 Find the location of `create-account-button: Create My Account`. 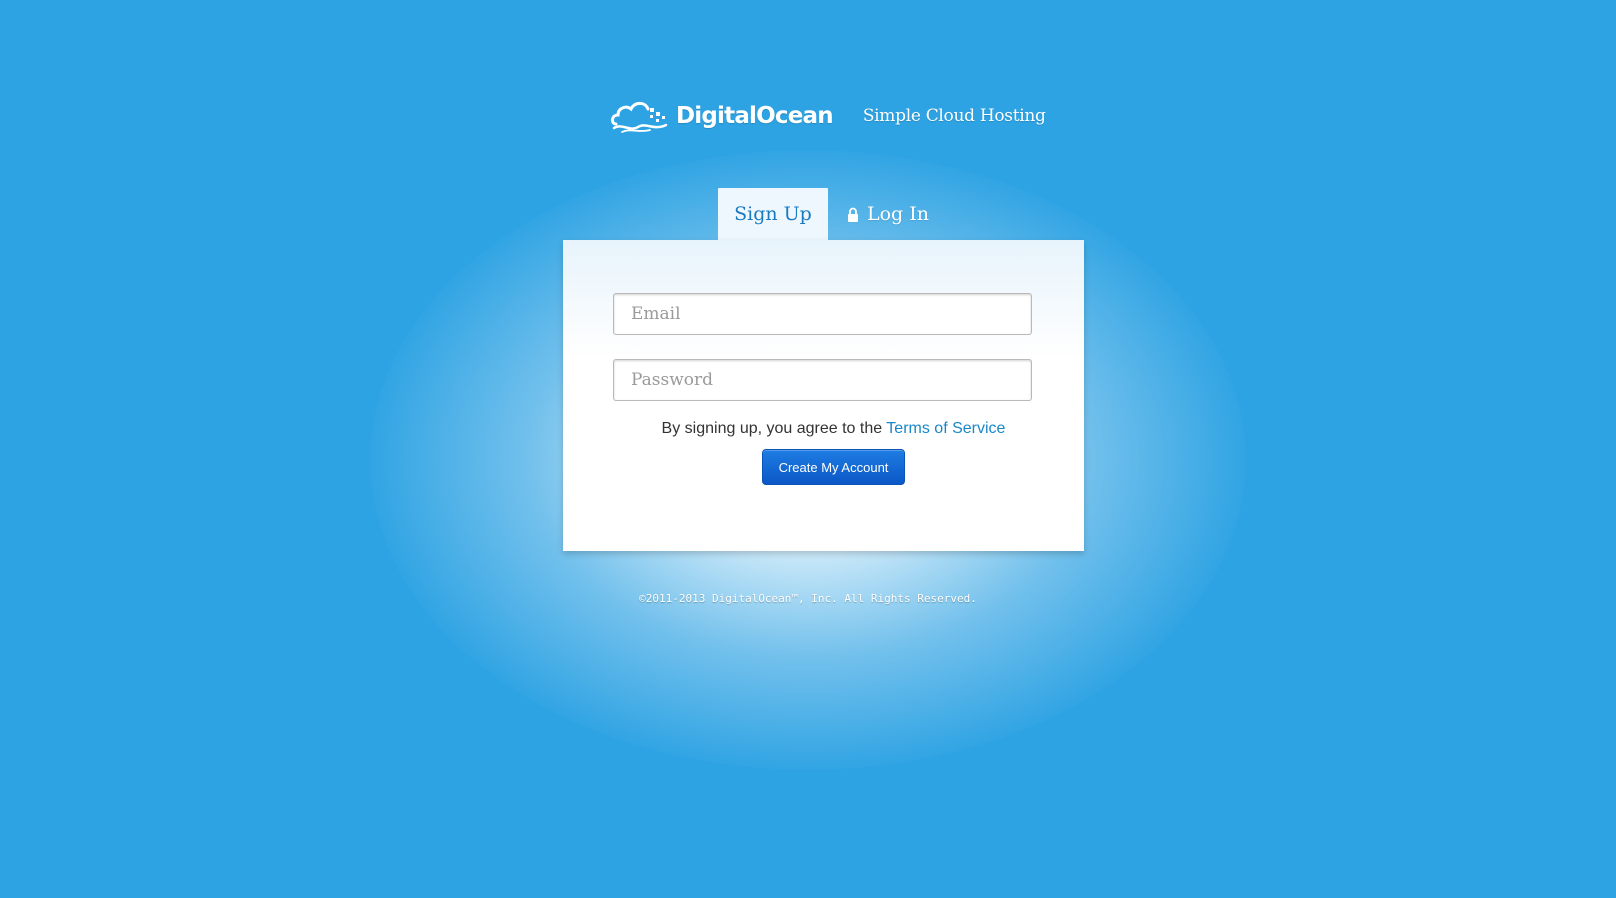

create-account-button: Create My Account is located at coordinates (833, 467).